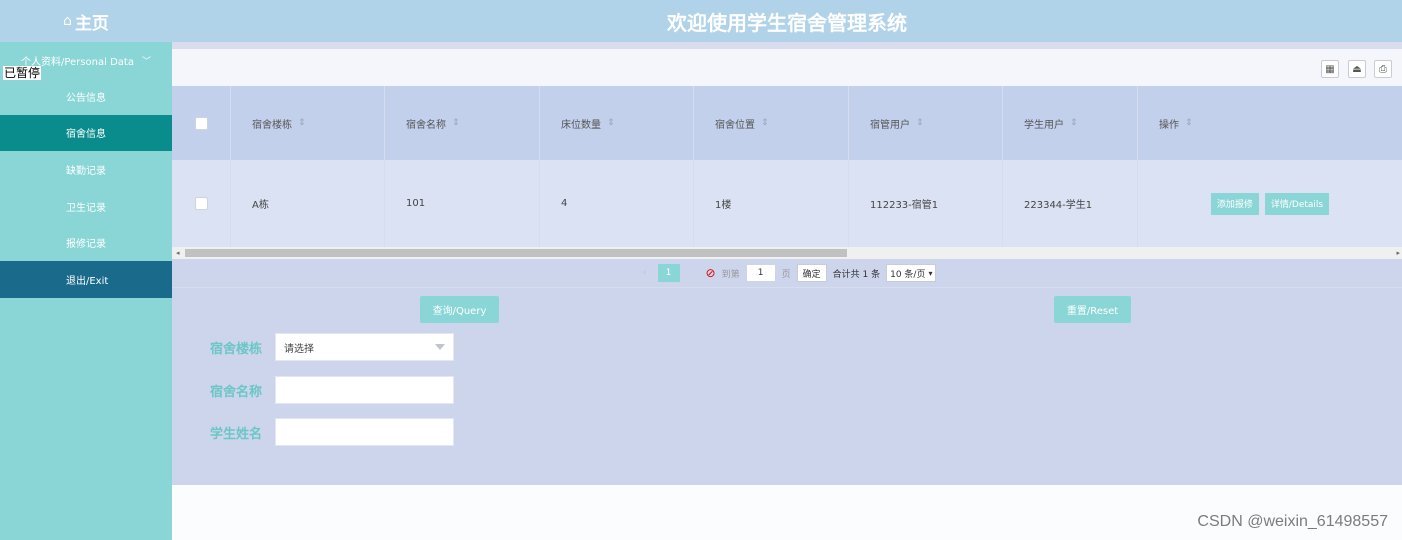 Image resolution: width=1402 pixels, height=540 pixels. I want to click on pagination: ‹ 1 ⊘ 到第 1 页 确定 合计共 1 条 10 条/页 ▾, so click(787, 273).